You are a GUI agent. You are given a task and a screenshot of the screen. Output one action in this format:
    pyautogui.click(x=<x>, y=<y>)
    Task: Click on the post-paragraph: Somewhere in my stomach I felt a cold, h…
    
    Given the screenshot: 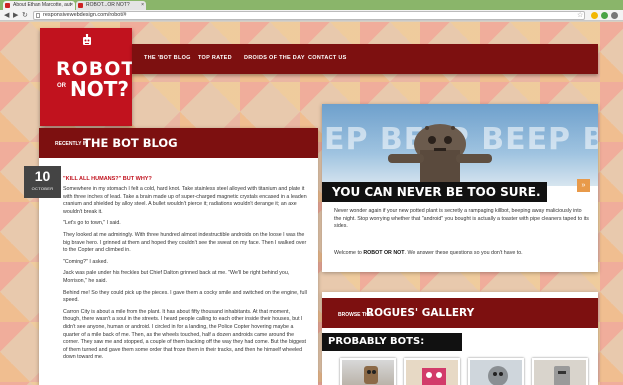 What is the action you would take?
    pyautogui.click(x=185, y=200)
    